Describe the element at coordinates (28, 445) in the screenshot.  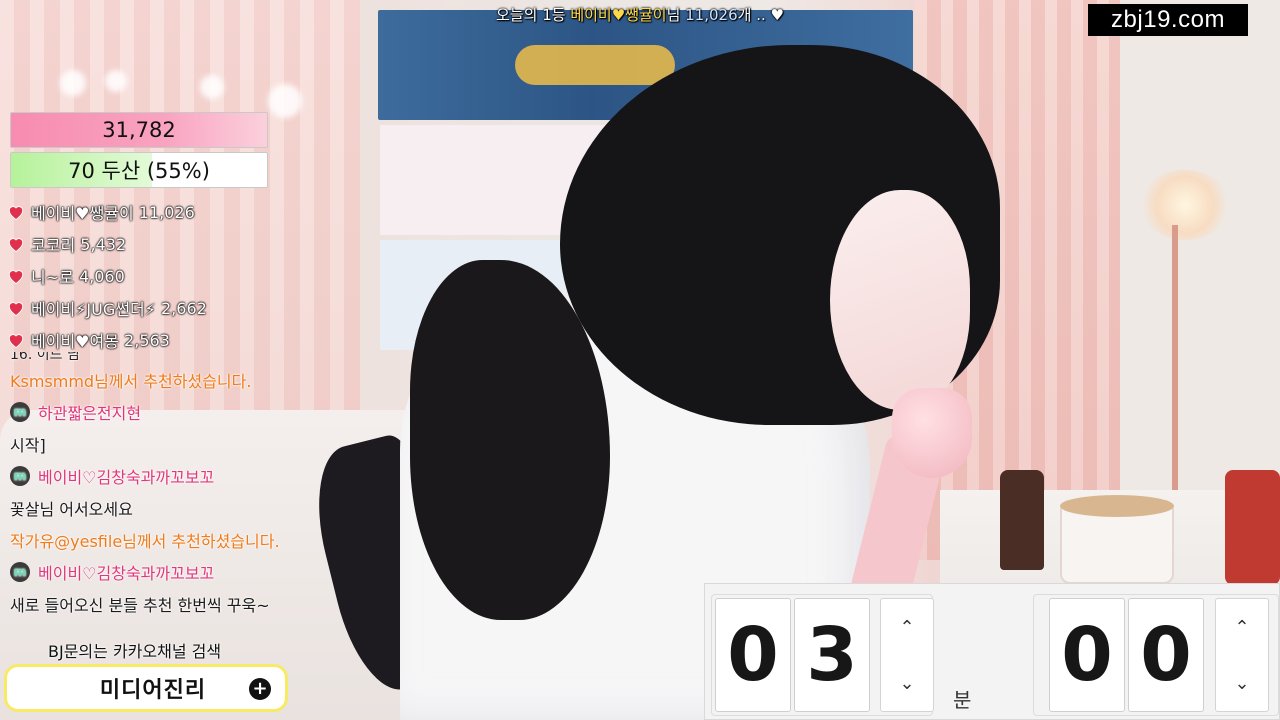
I see `chat-message: 시작]` at that location.